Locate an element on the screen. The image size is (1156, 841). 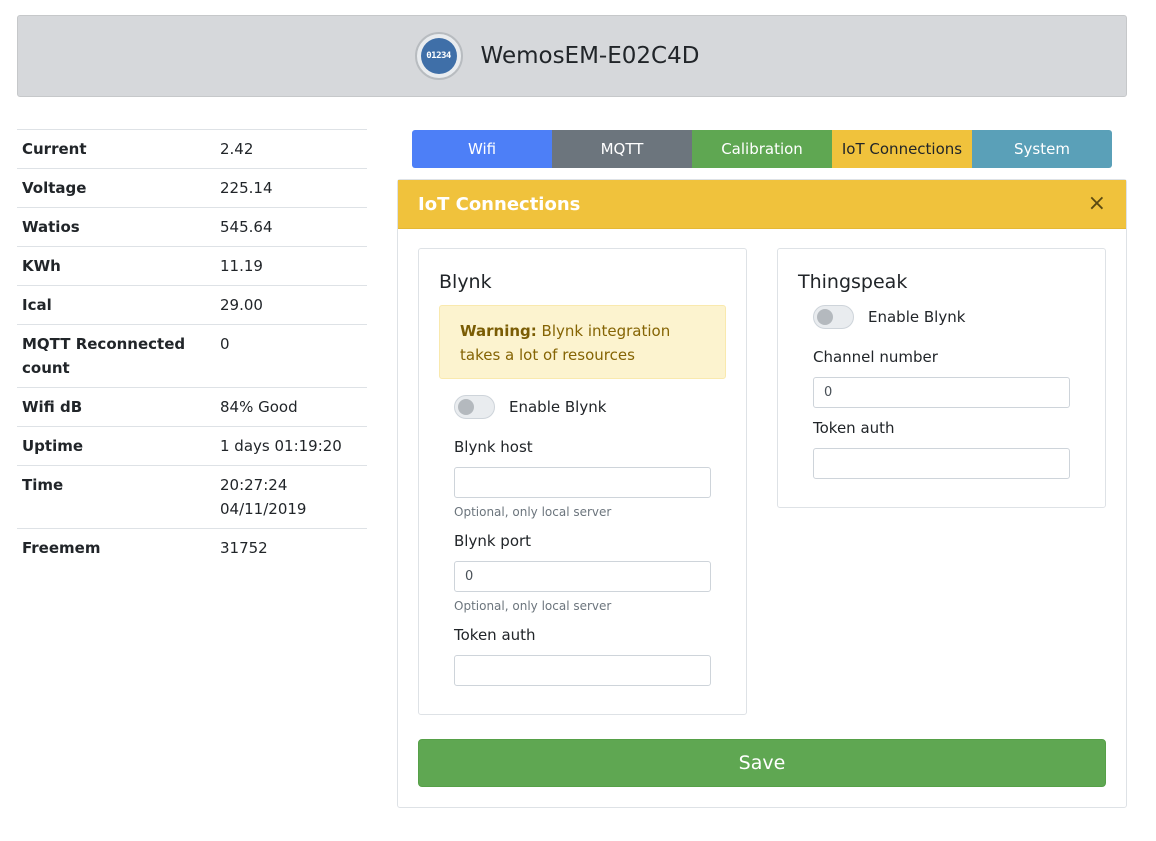
blynk-enable-toggle is located at coordinates (474, 407).